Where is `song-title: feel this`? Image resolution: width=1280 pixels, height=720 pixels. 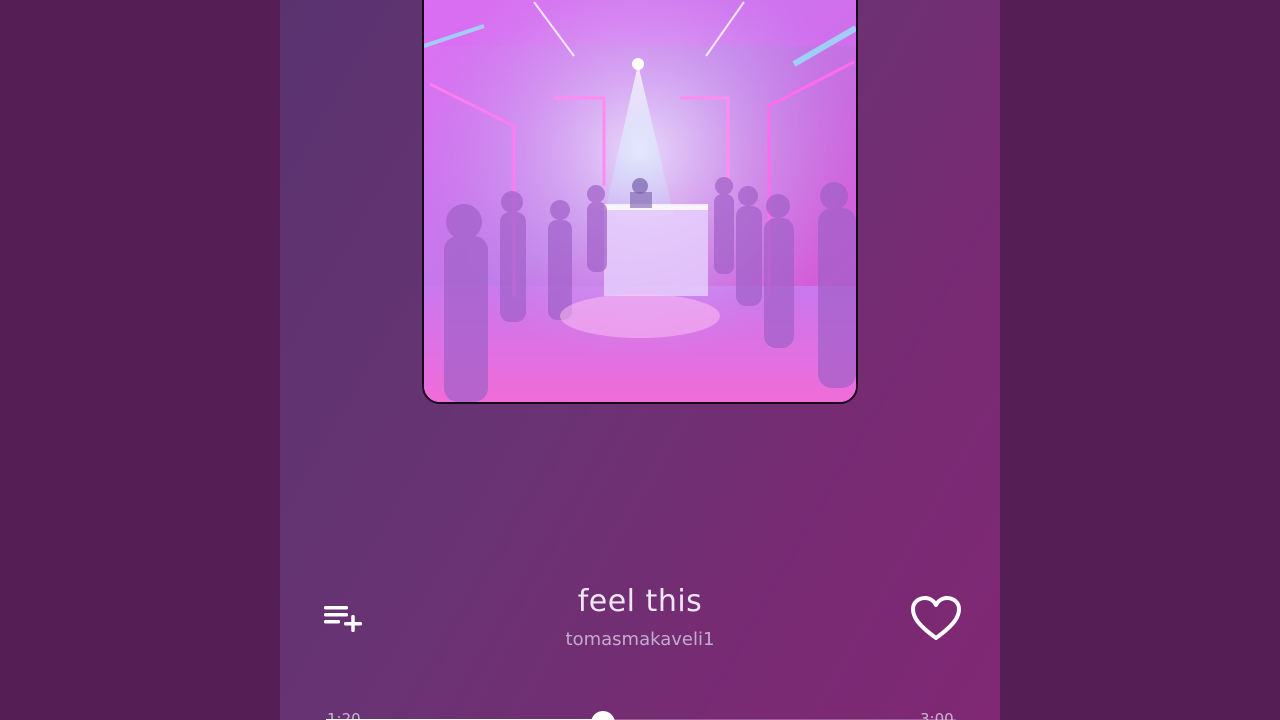 song-title: feel this is located at coordinates (640, 601).